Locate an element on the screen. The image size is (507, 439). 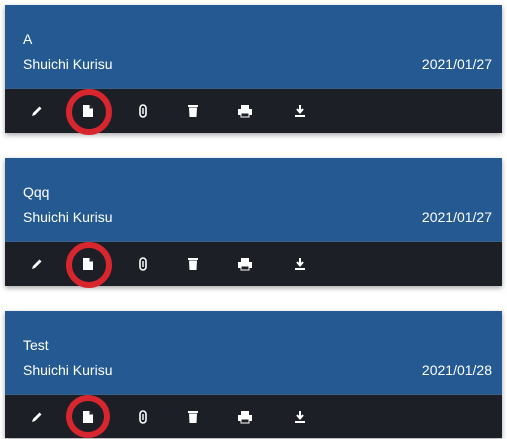
card-title: Qqq is located at coordinates (36, 192).